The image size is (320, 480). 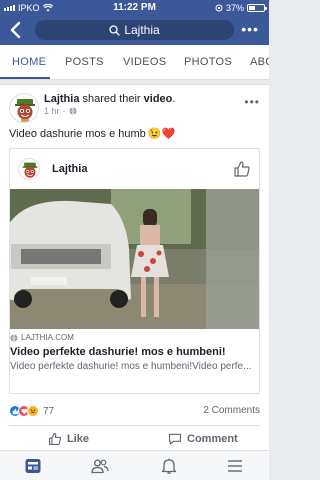 I want to click on app-header: IPKO 11:22 PM 37% Lajthia •••, so click(x=134, y=22).